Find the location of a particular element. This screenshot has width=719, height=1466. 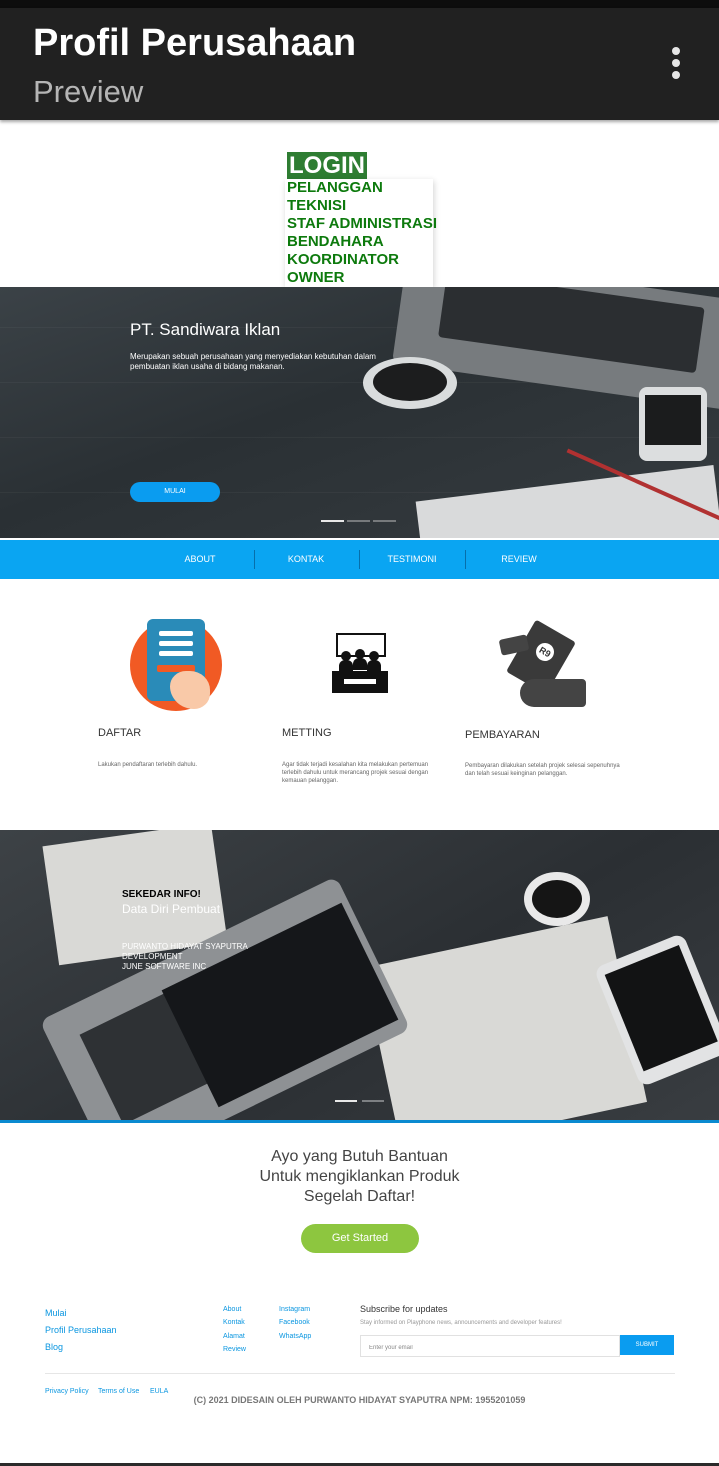

hero-carousel-indicators is located at coordinates (360, 529).